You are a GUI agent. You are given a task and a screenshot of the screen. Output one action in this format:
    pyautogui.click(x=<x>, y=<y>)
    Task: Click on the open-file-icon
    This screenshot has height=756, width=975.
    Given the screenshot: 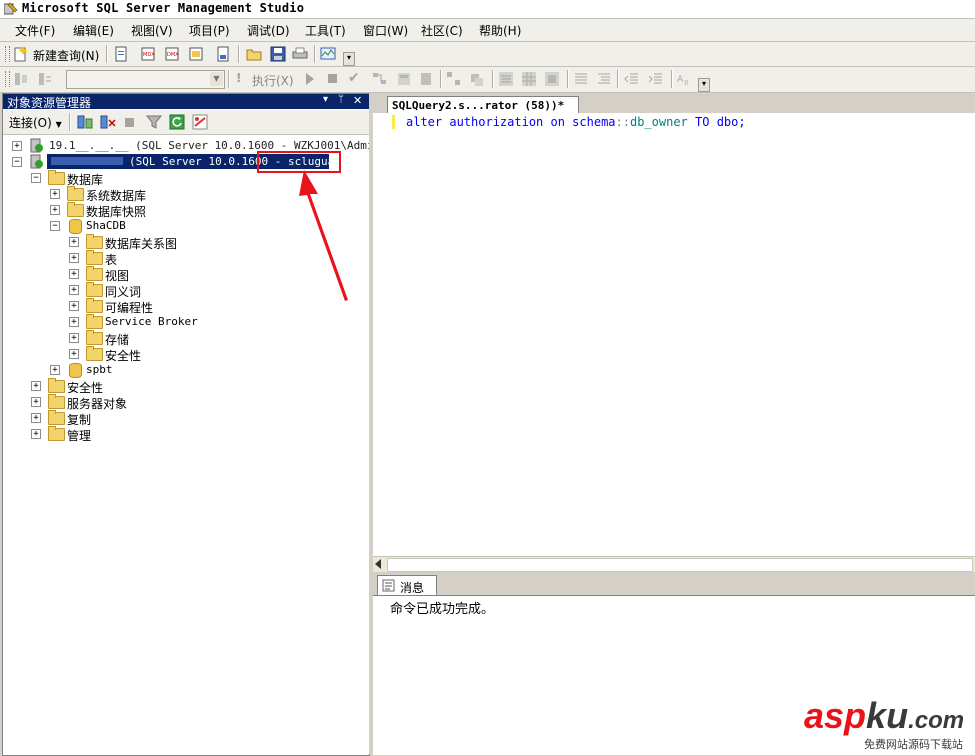 What is the action you would take?
    pyautogui.click(x=254, y=54)
    